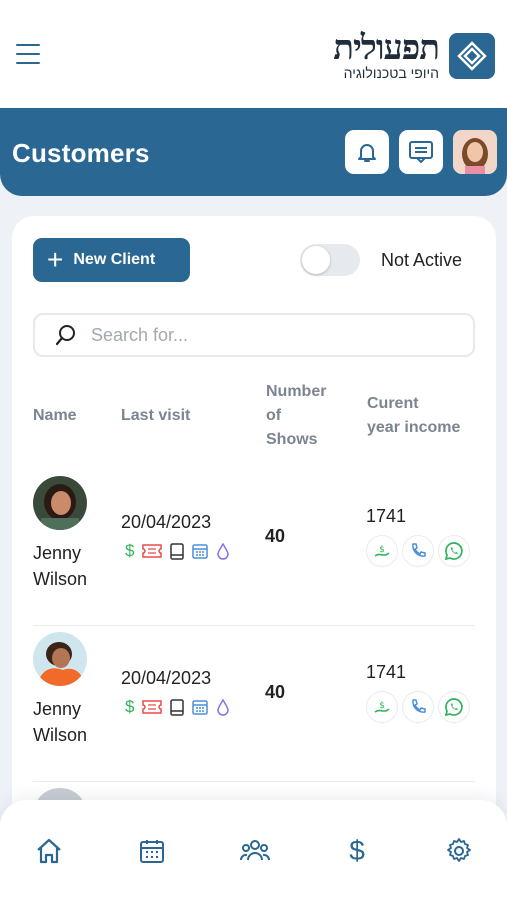 This screenshot has width=507, height=900. I want to click on bottom-nav: $, so click(253, 850).